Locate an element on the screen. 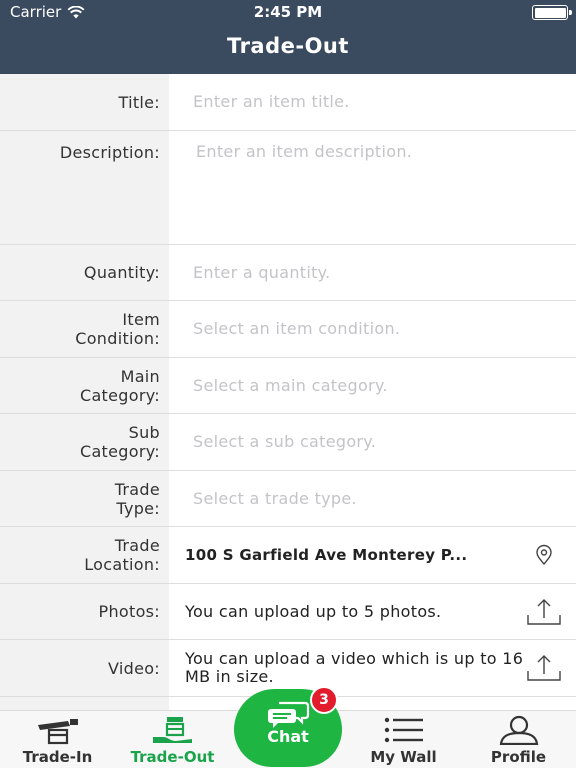 This screenshot has width=576, height=768. status-bar: Carrier 2:45 PM is located at coordinates (288, 12).